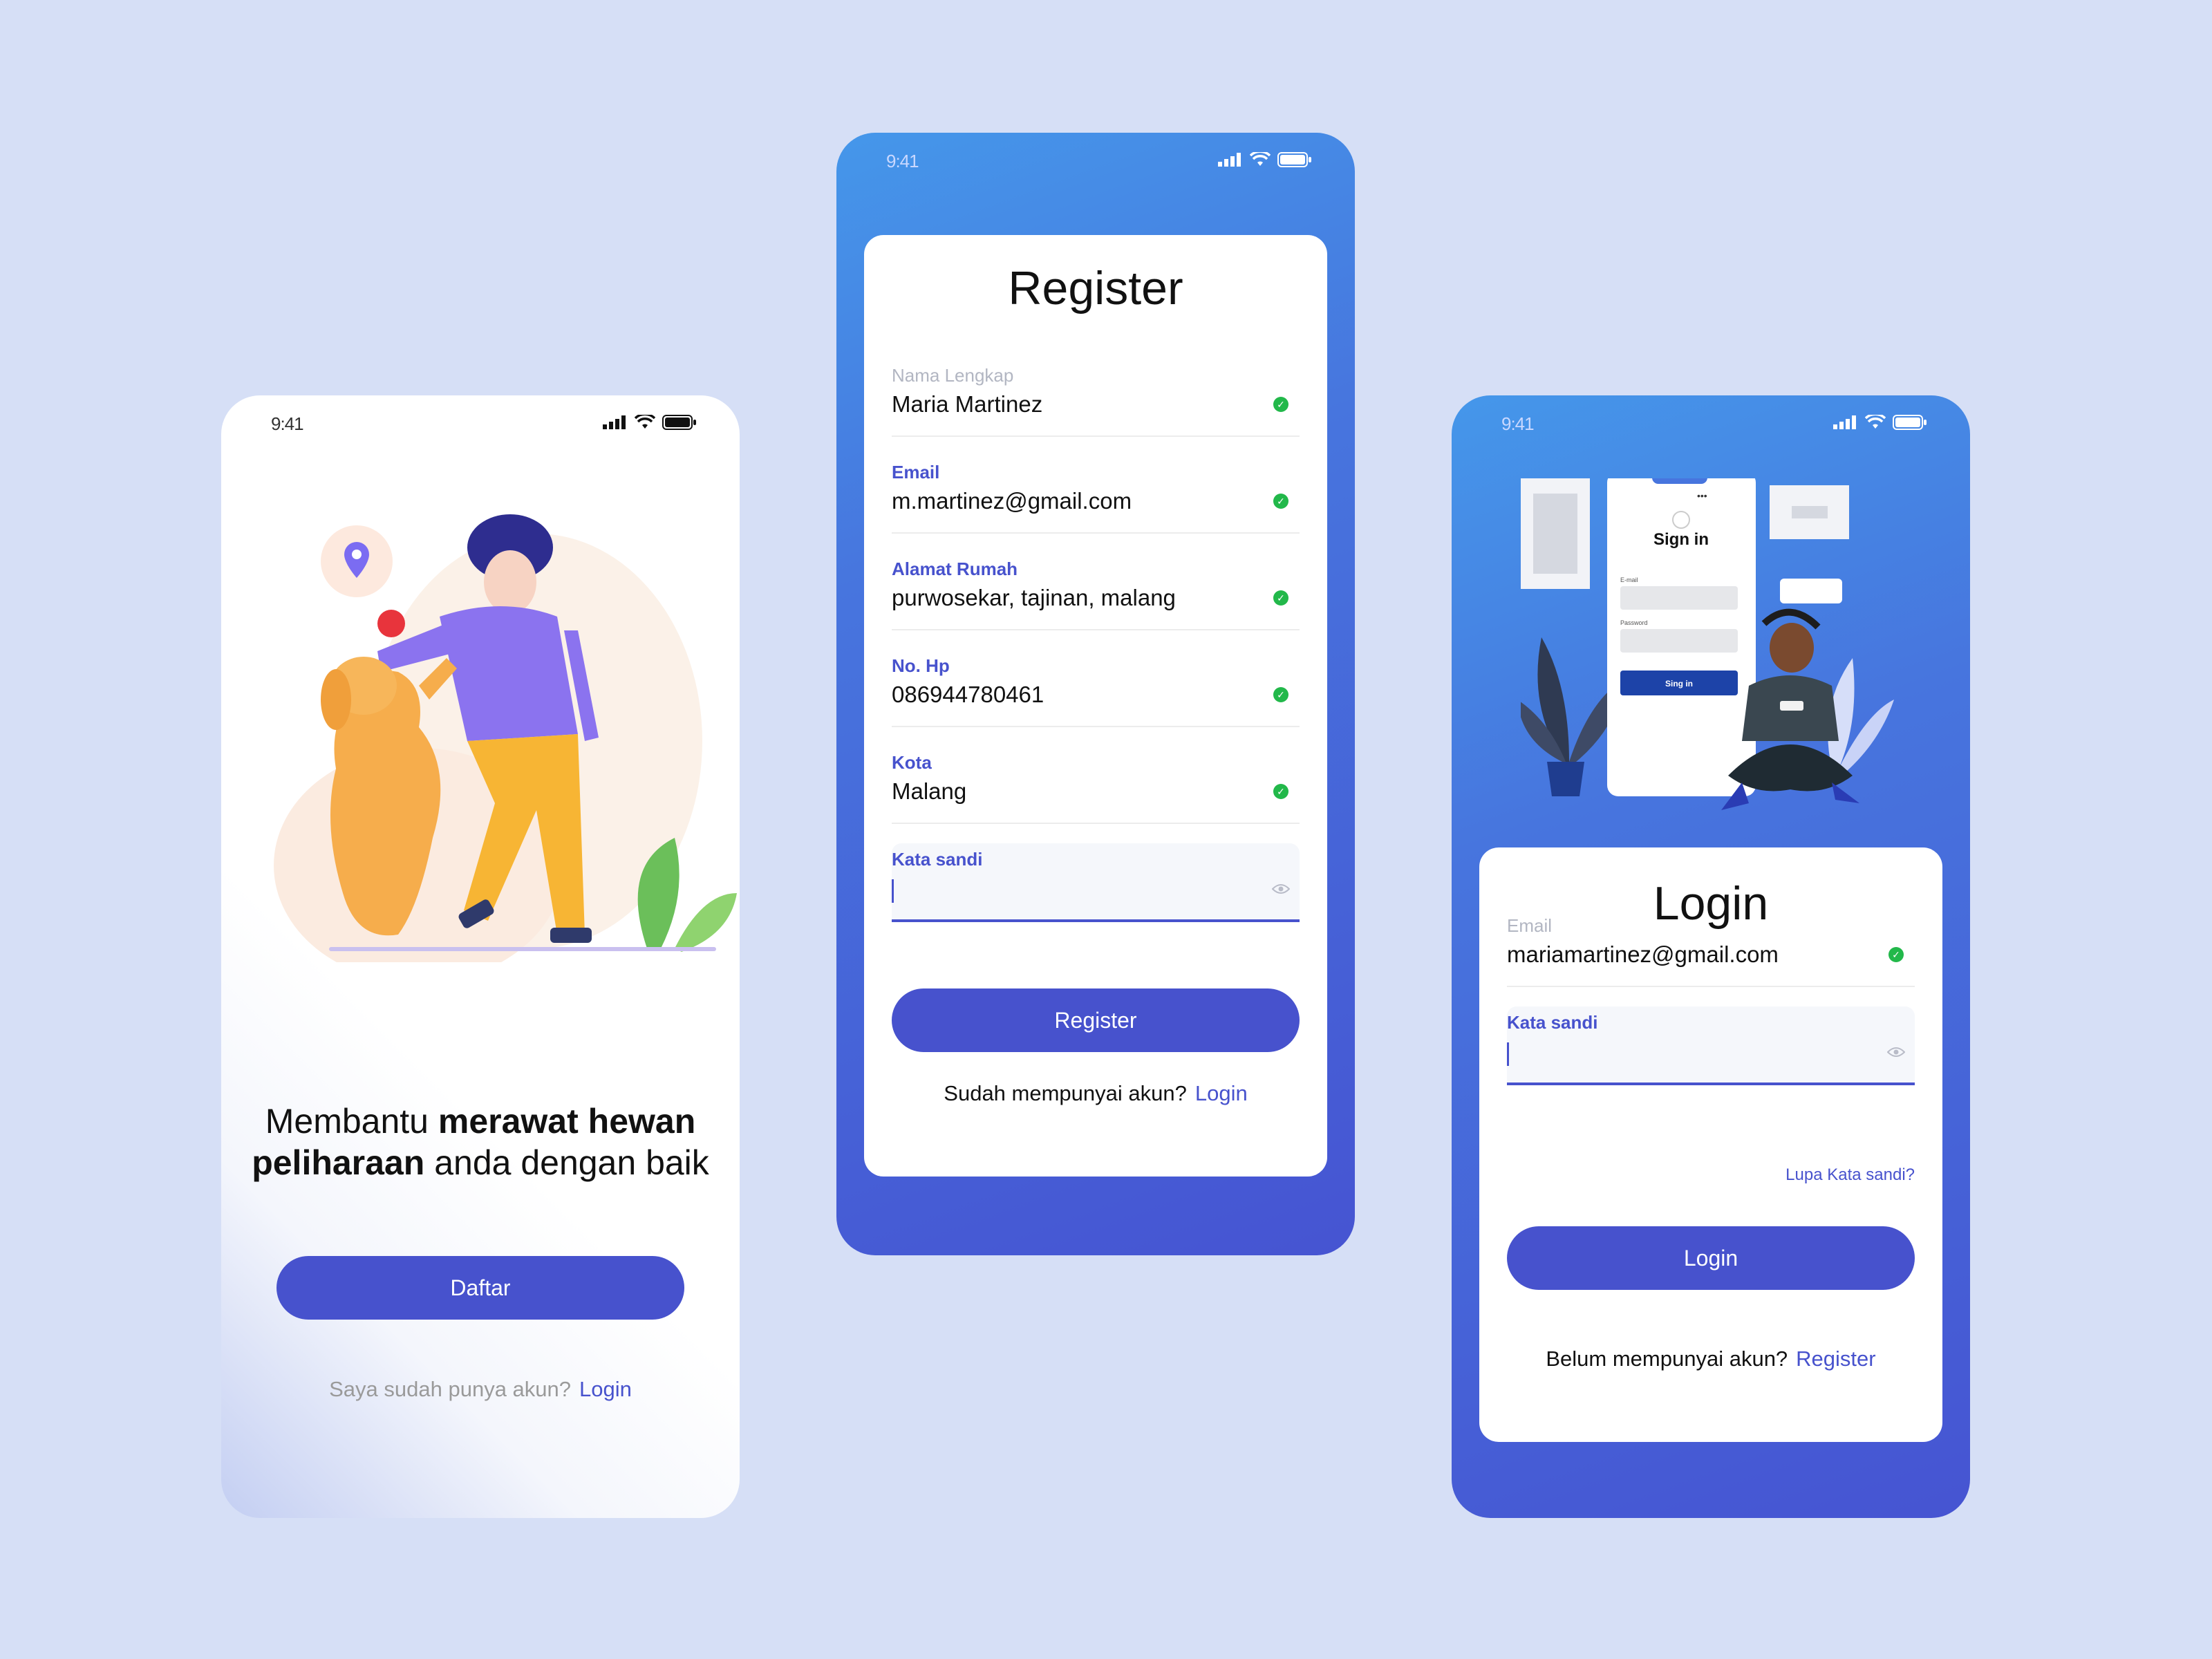 This screenshot has height=1659, width=2212. What do you see at coordinates (566, 1162) in the screenshot?
I see `headline-text-2: anda dengan baik` at bounding box center [566, 1162].